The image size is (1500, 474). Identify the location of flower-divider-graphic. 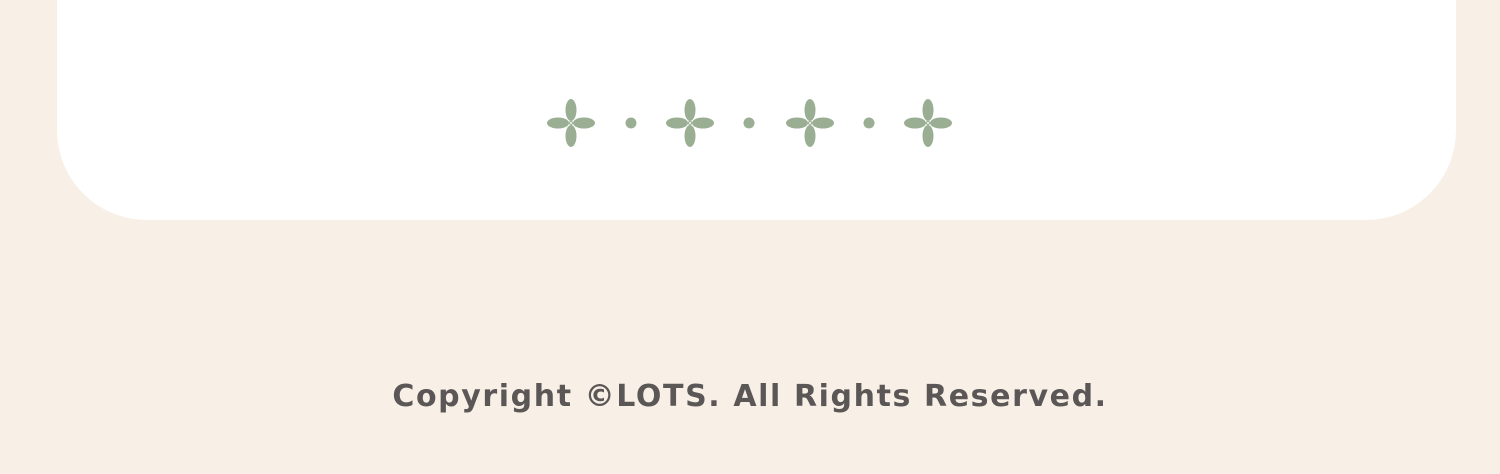
(749, 123).